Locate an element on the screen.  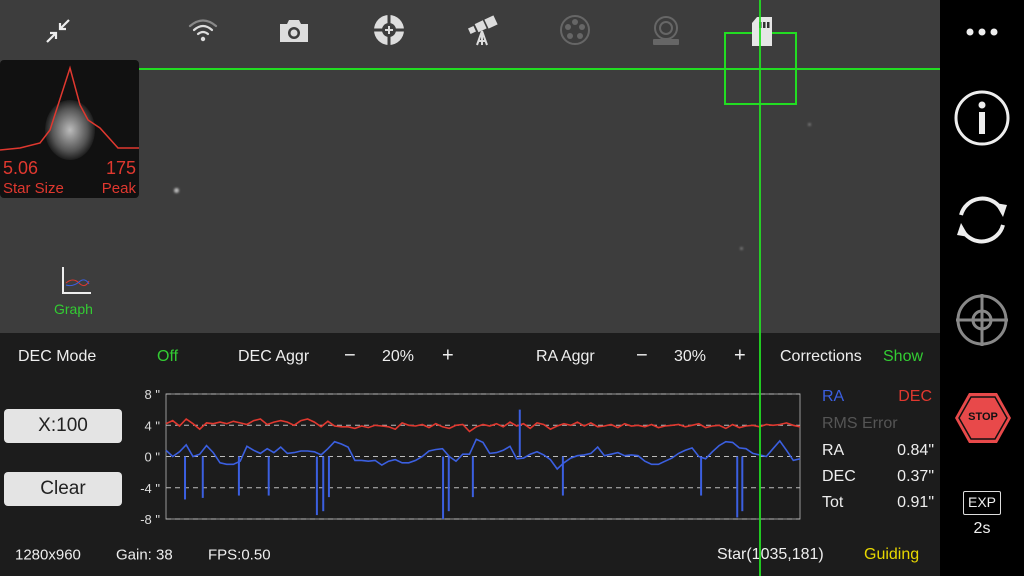
collapse-icon is located at coordinates (58, 31).